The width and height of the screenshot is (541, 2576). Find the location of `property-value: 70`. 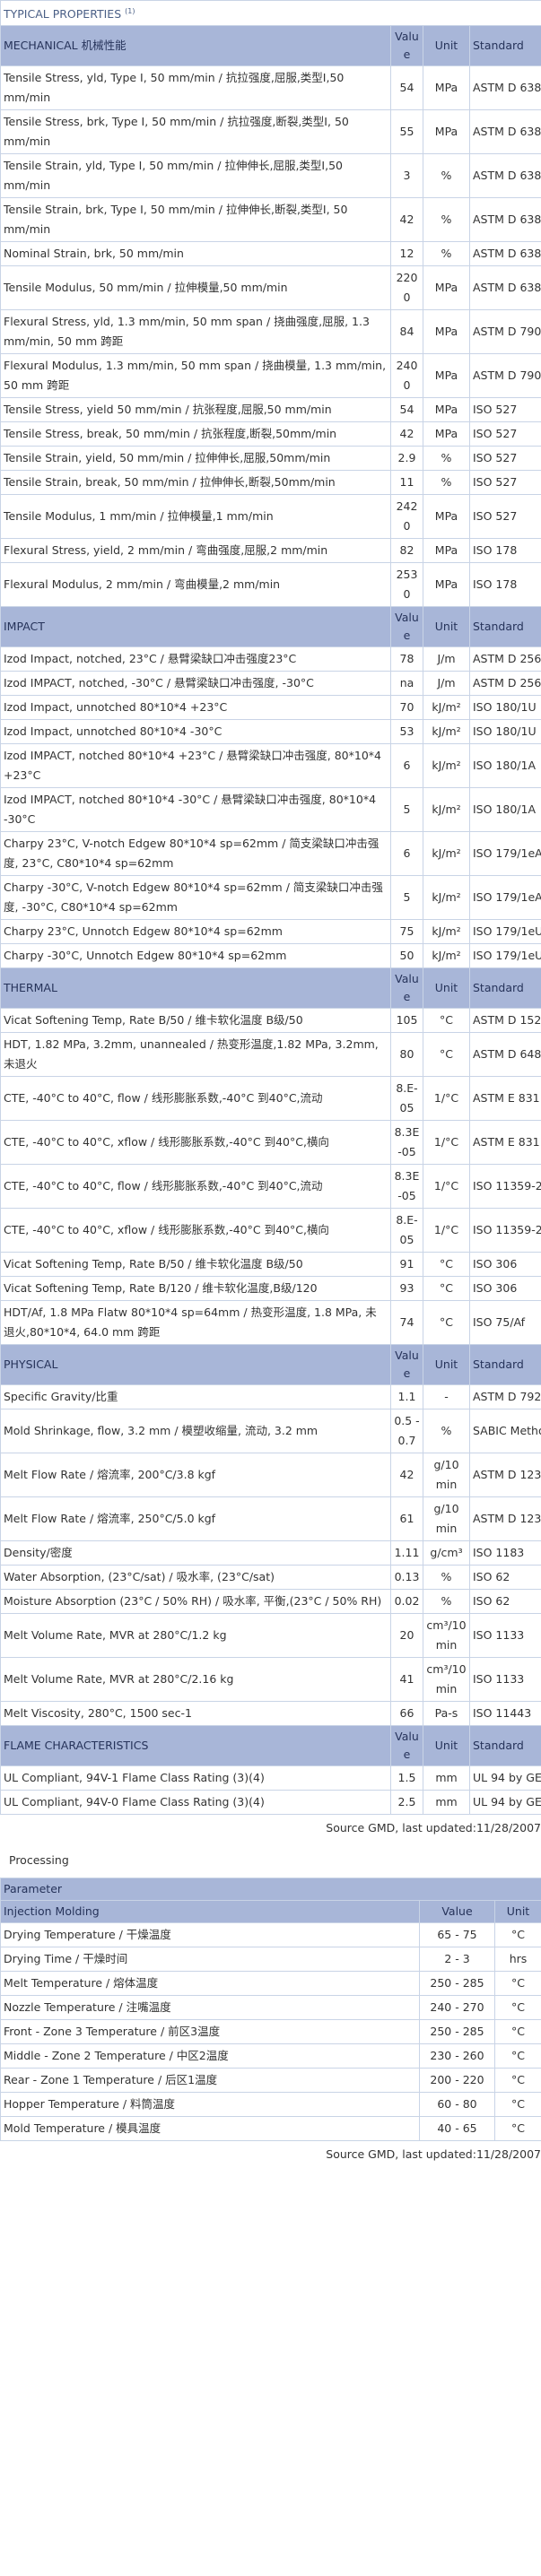

property-value: 70 is located at coordinates (406, 708).